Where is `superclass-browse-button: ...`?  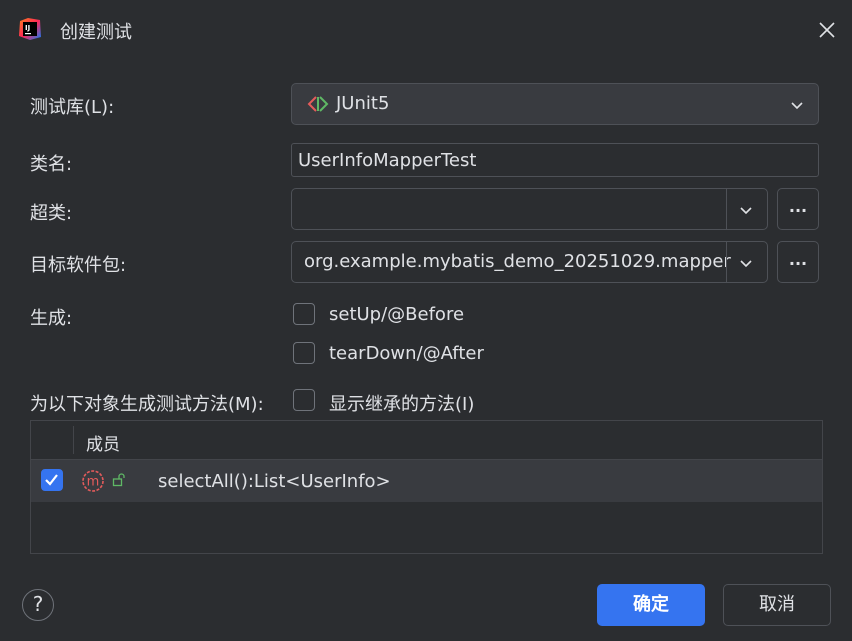
superclass-browse-button: ... is located at coordinates (798, 209).